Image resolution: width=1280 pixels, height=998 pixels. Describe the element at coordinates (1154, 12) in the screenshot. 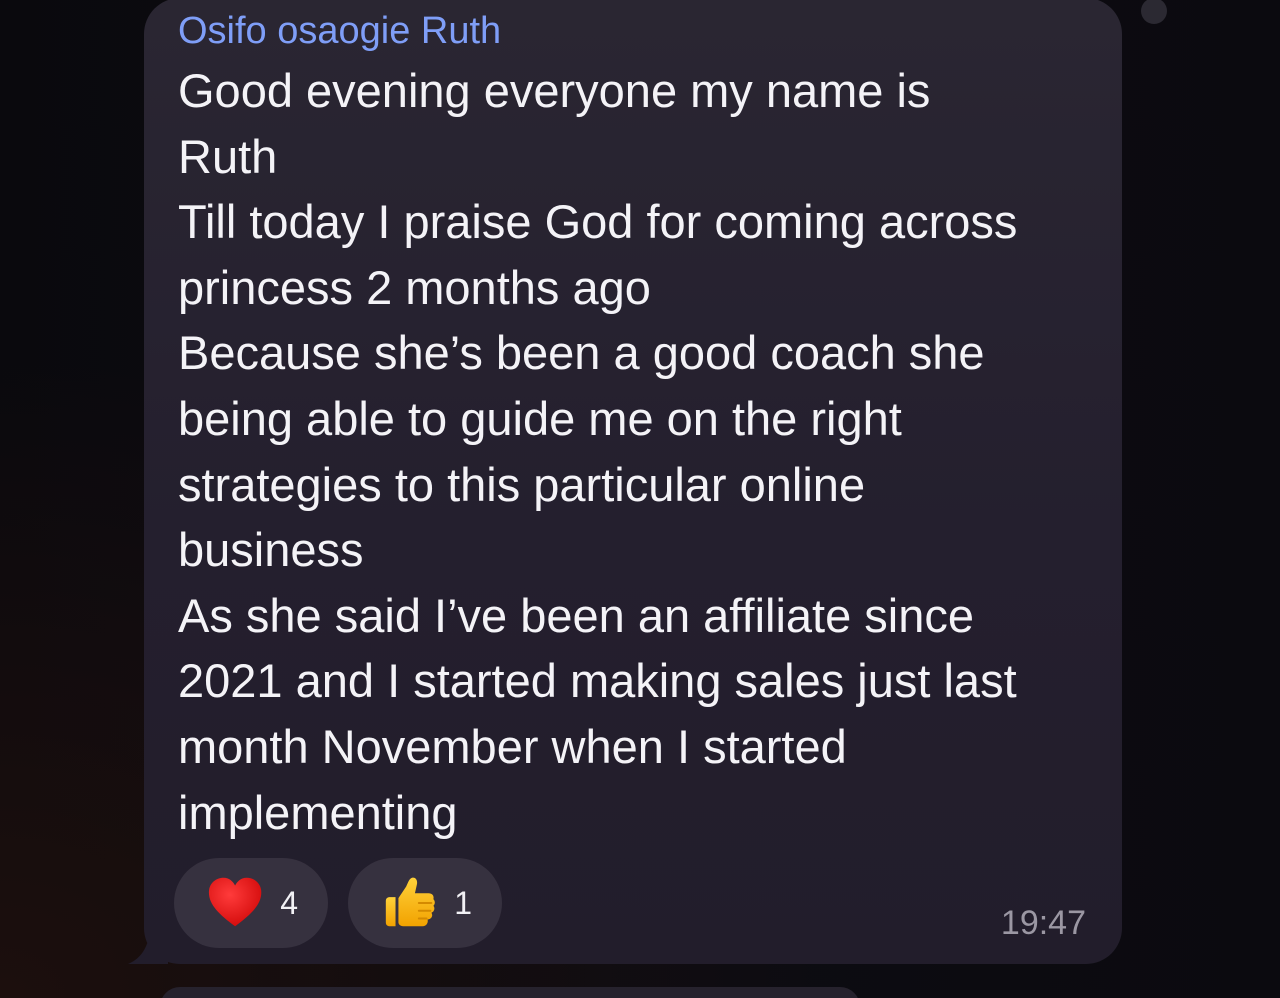

I see `unread-indicator-dot` at that location.